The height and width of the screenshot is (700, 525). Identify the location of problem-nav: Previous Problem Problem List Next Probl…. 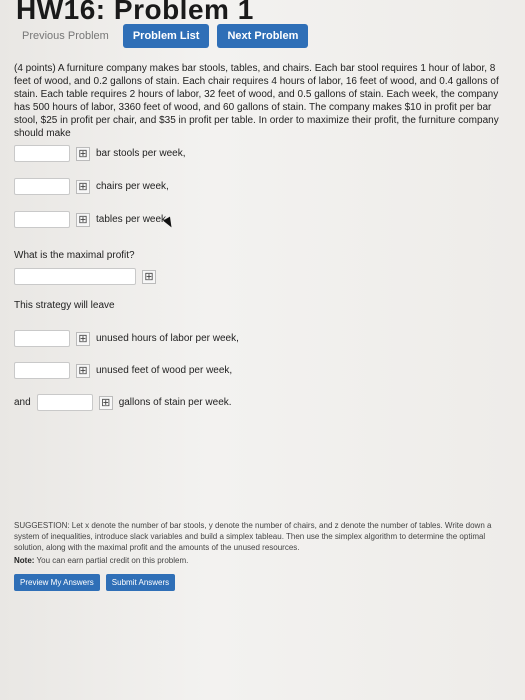
(162, 36).